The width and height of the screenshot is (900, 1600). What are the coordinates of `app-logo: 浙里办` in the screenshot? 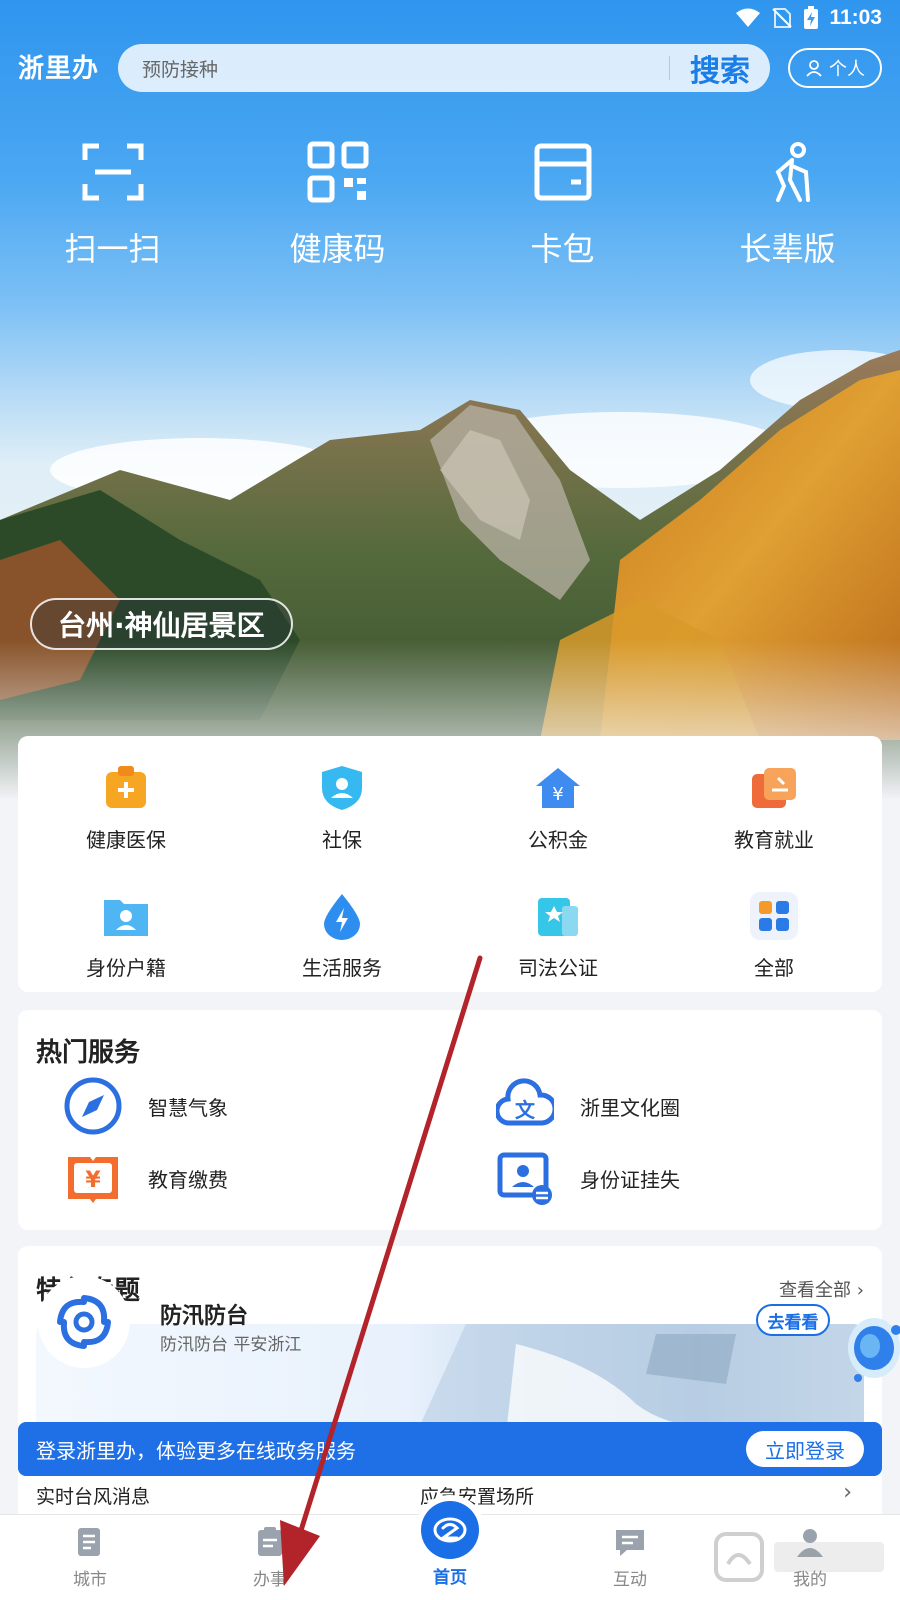 It's located at (59, 69).